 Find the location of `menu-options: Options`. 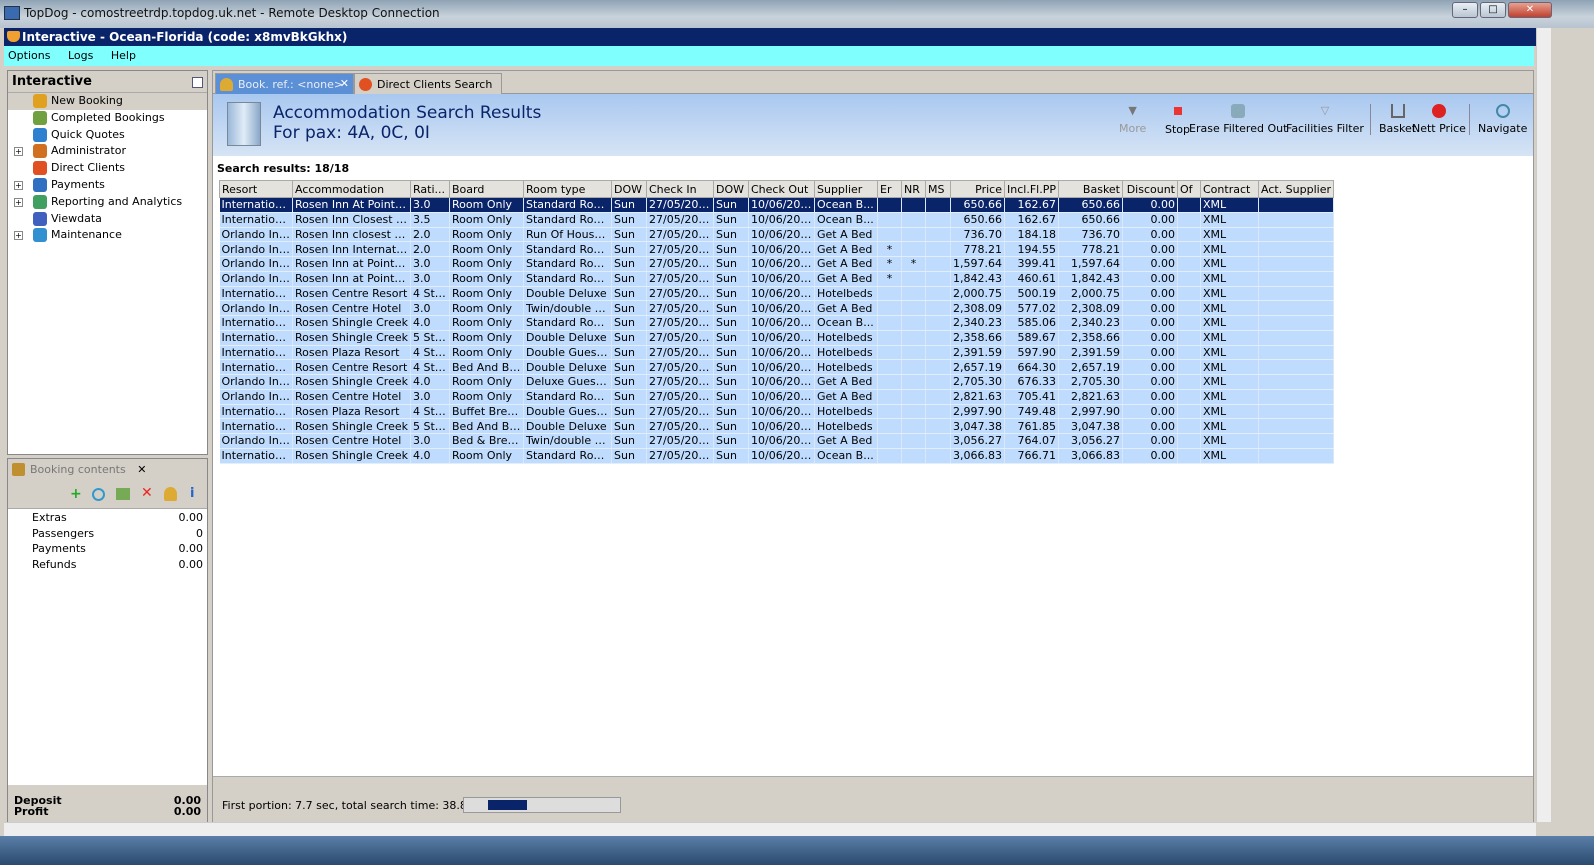

menu-options: Options is located at coordinates (29, 55).